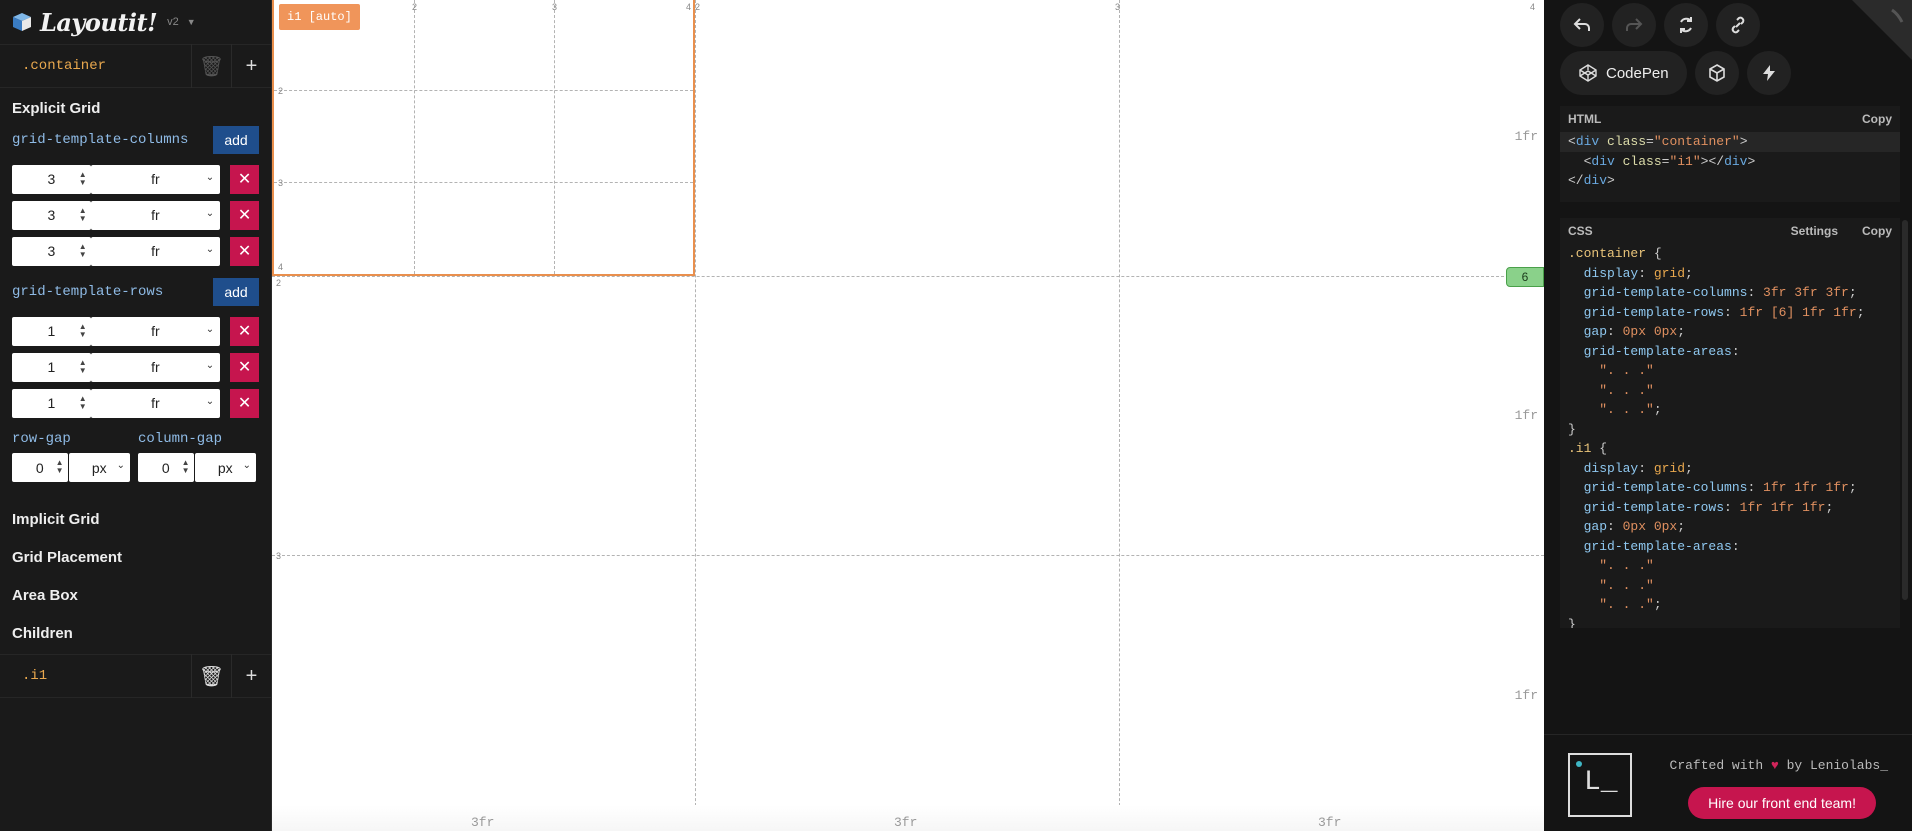 Image resolution: width=1912 pixels, height=831 pixels. Describe the element at coordinates (135, 456) in the screenshot. I see `gap-row: row-gap 0 ▲ ▼ px ⌄ column-gap 0 ▲ ▼ px ⌄` at that location.